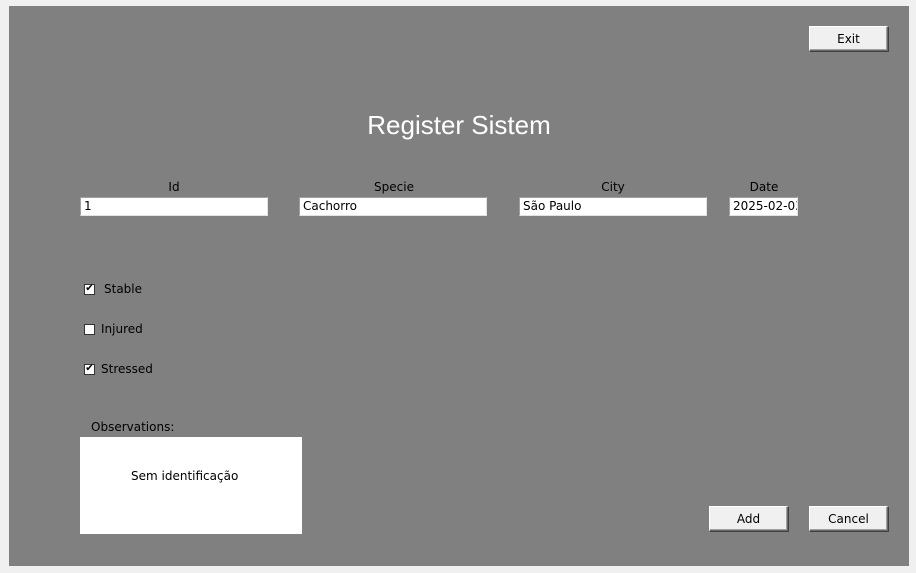 Image resolution: width=916 pixels, height=573 pixels. Describe the element at coordinates (174, 206) in the screenshot. I see `id-field: 1` at that location.